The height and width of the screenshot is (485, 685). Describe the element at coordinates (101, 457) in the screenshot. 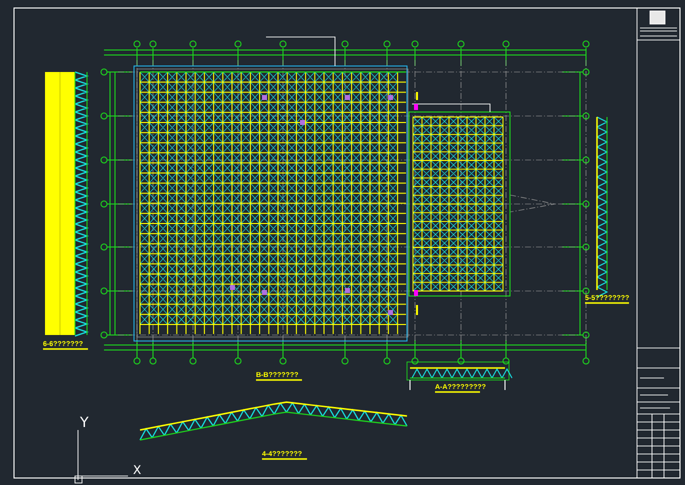

I see `ucs-axis-icon` at that location.